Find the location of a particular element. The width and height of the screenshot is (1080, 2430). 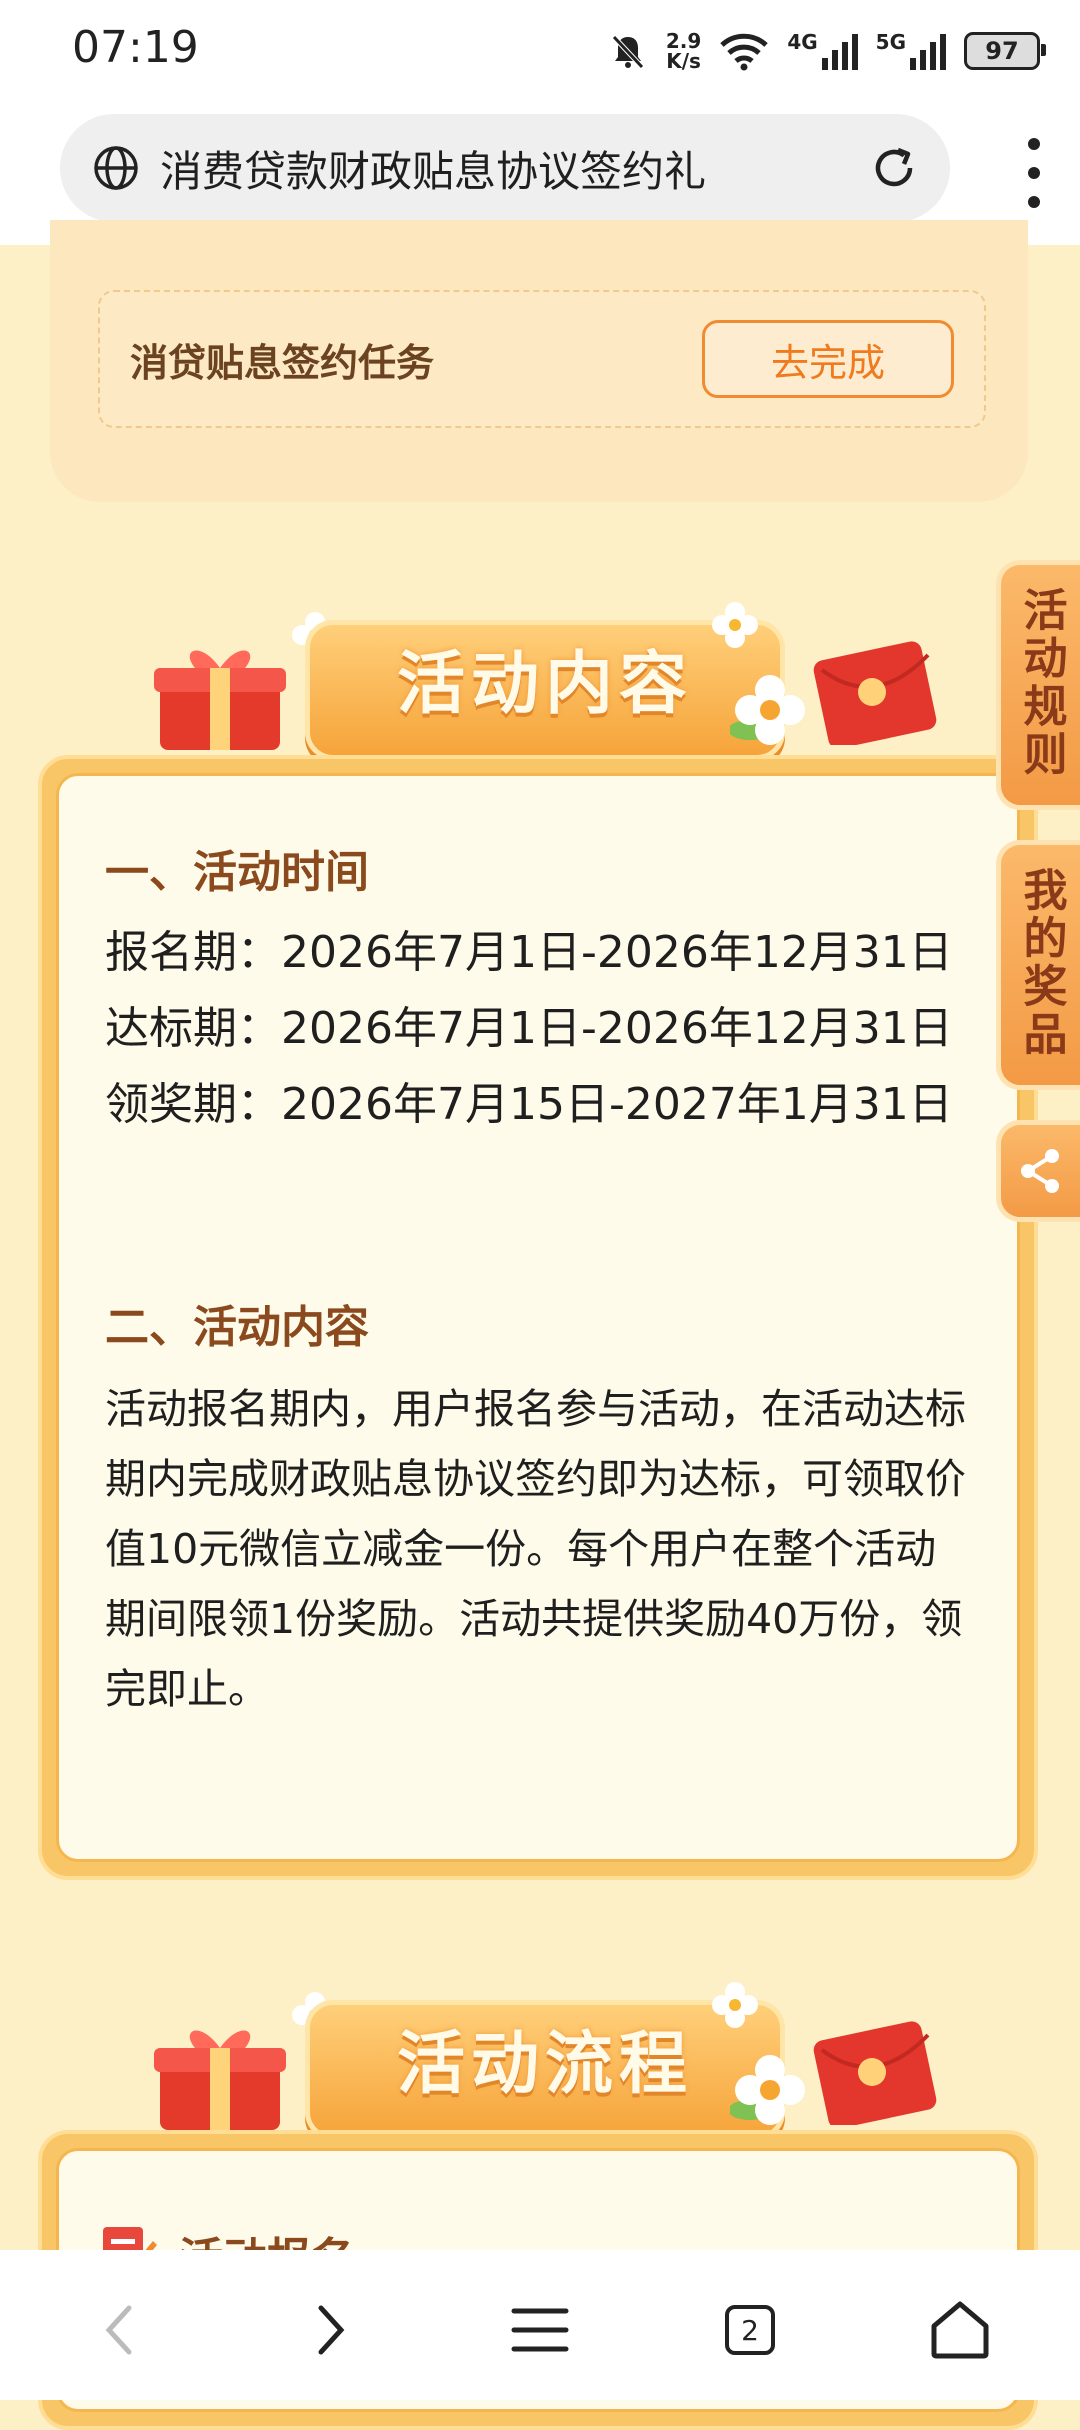

signal-5g-icon: 5G is located at coordinates (911, 51).